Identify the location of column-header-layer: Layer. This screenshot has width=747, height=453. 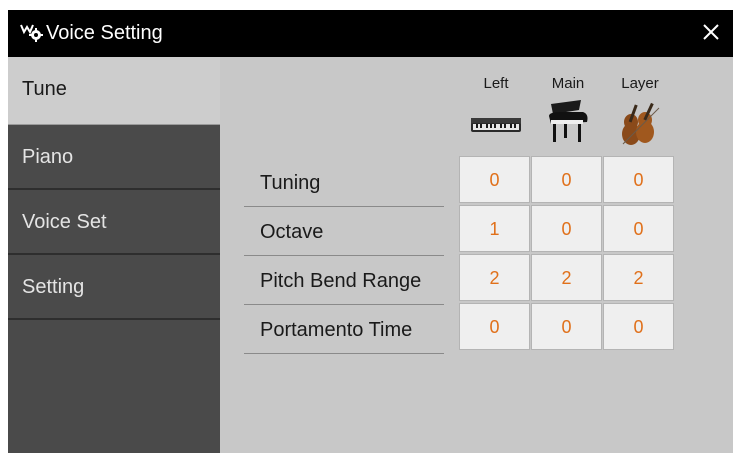
(640, 83).